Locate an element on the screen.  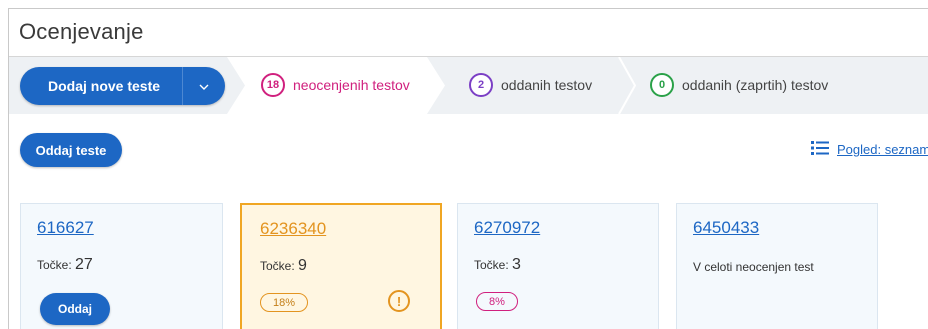
points-value: 9 is located at coordinates (302, 265).